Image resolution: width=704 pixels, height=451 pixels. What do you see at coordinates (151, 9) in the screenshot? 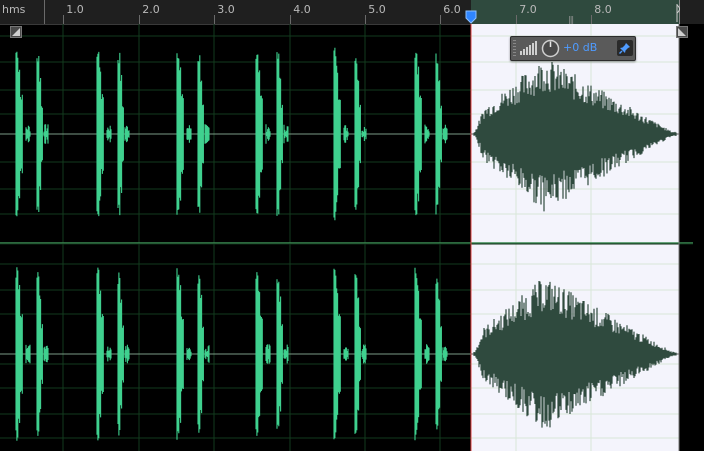
I see `ruler-tick-label: 2.0` at bounding box center [151, 9].